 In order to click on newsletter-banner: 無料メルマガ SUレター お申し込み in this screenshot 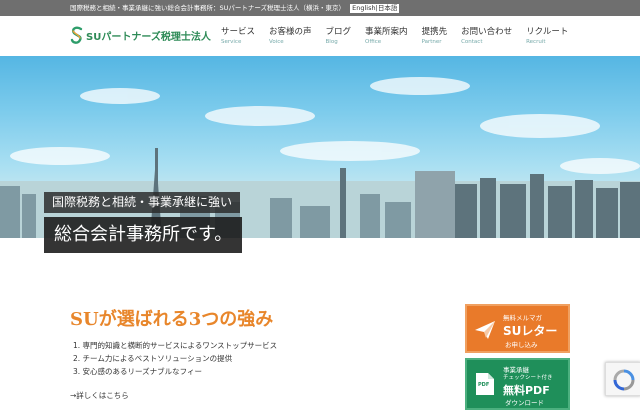, I will do `click(517, 328)`.